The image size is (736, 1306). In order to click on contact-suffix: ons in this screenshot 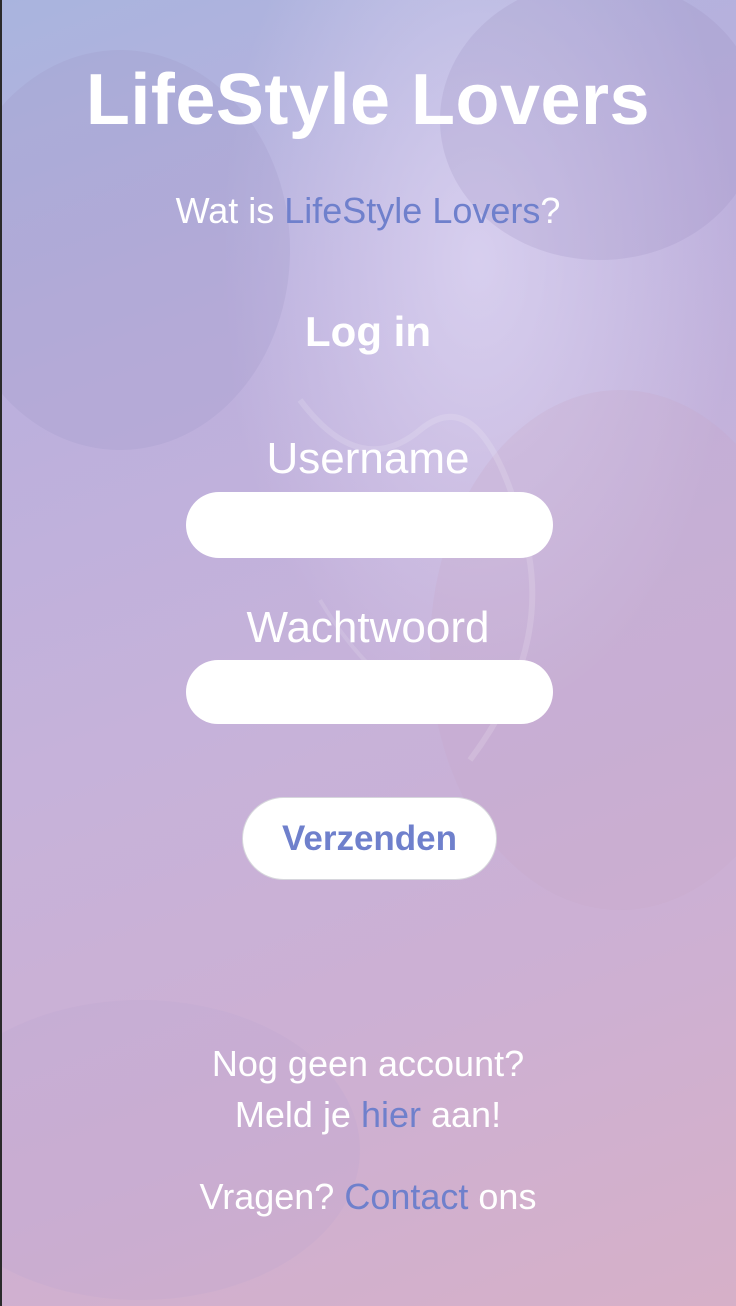, I will do `click(502, 1196)`.